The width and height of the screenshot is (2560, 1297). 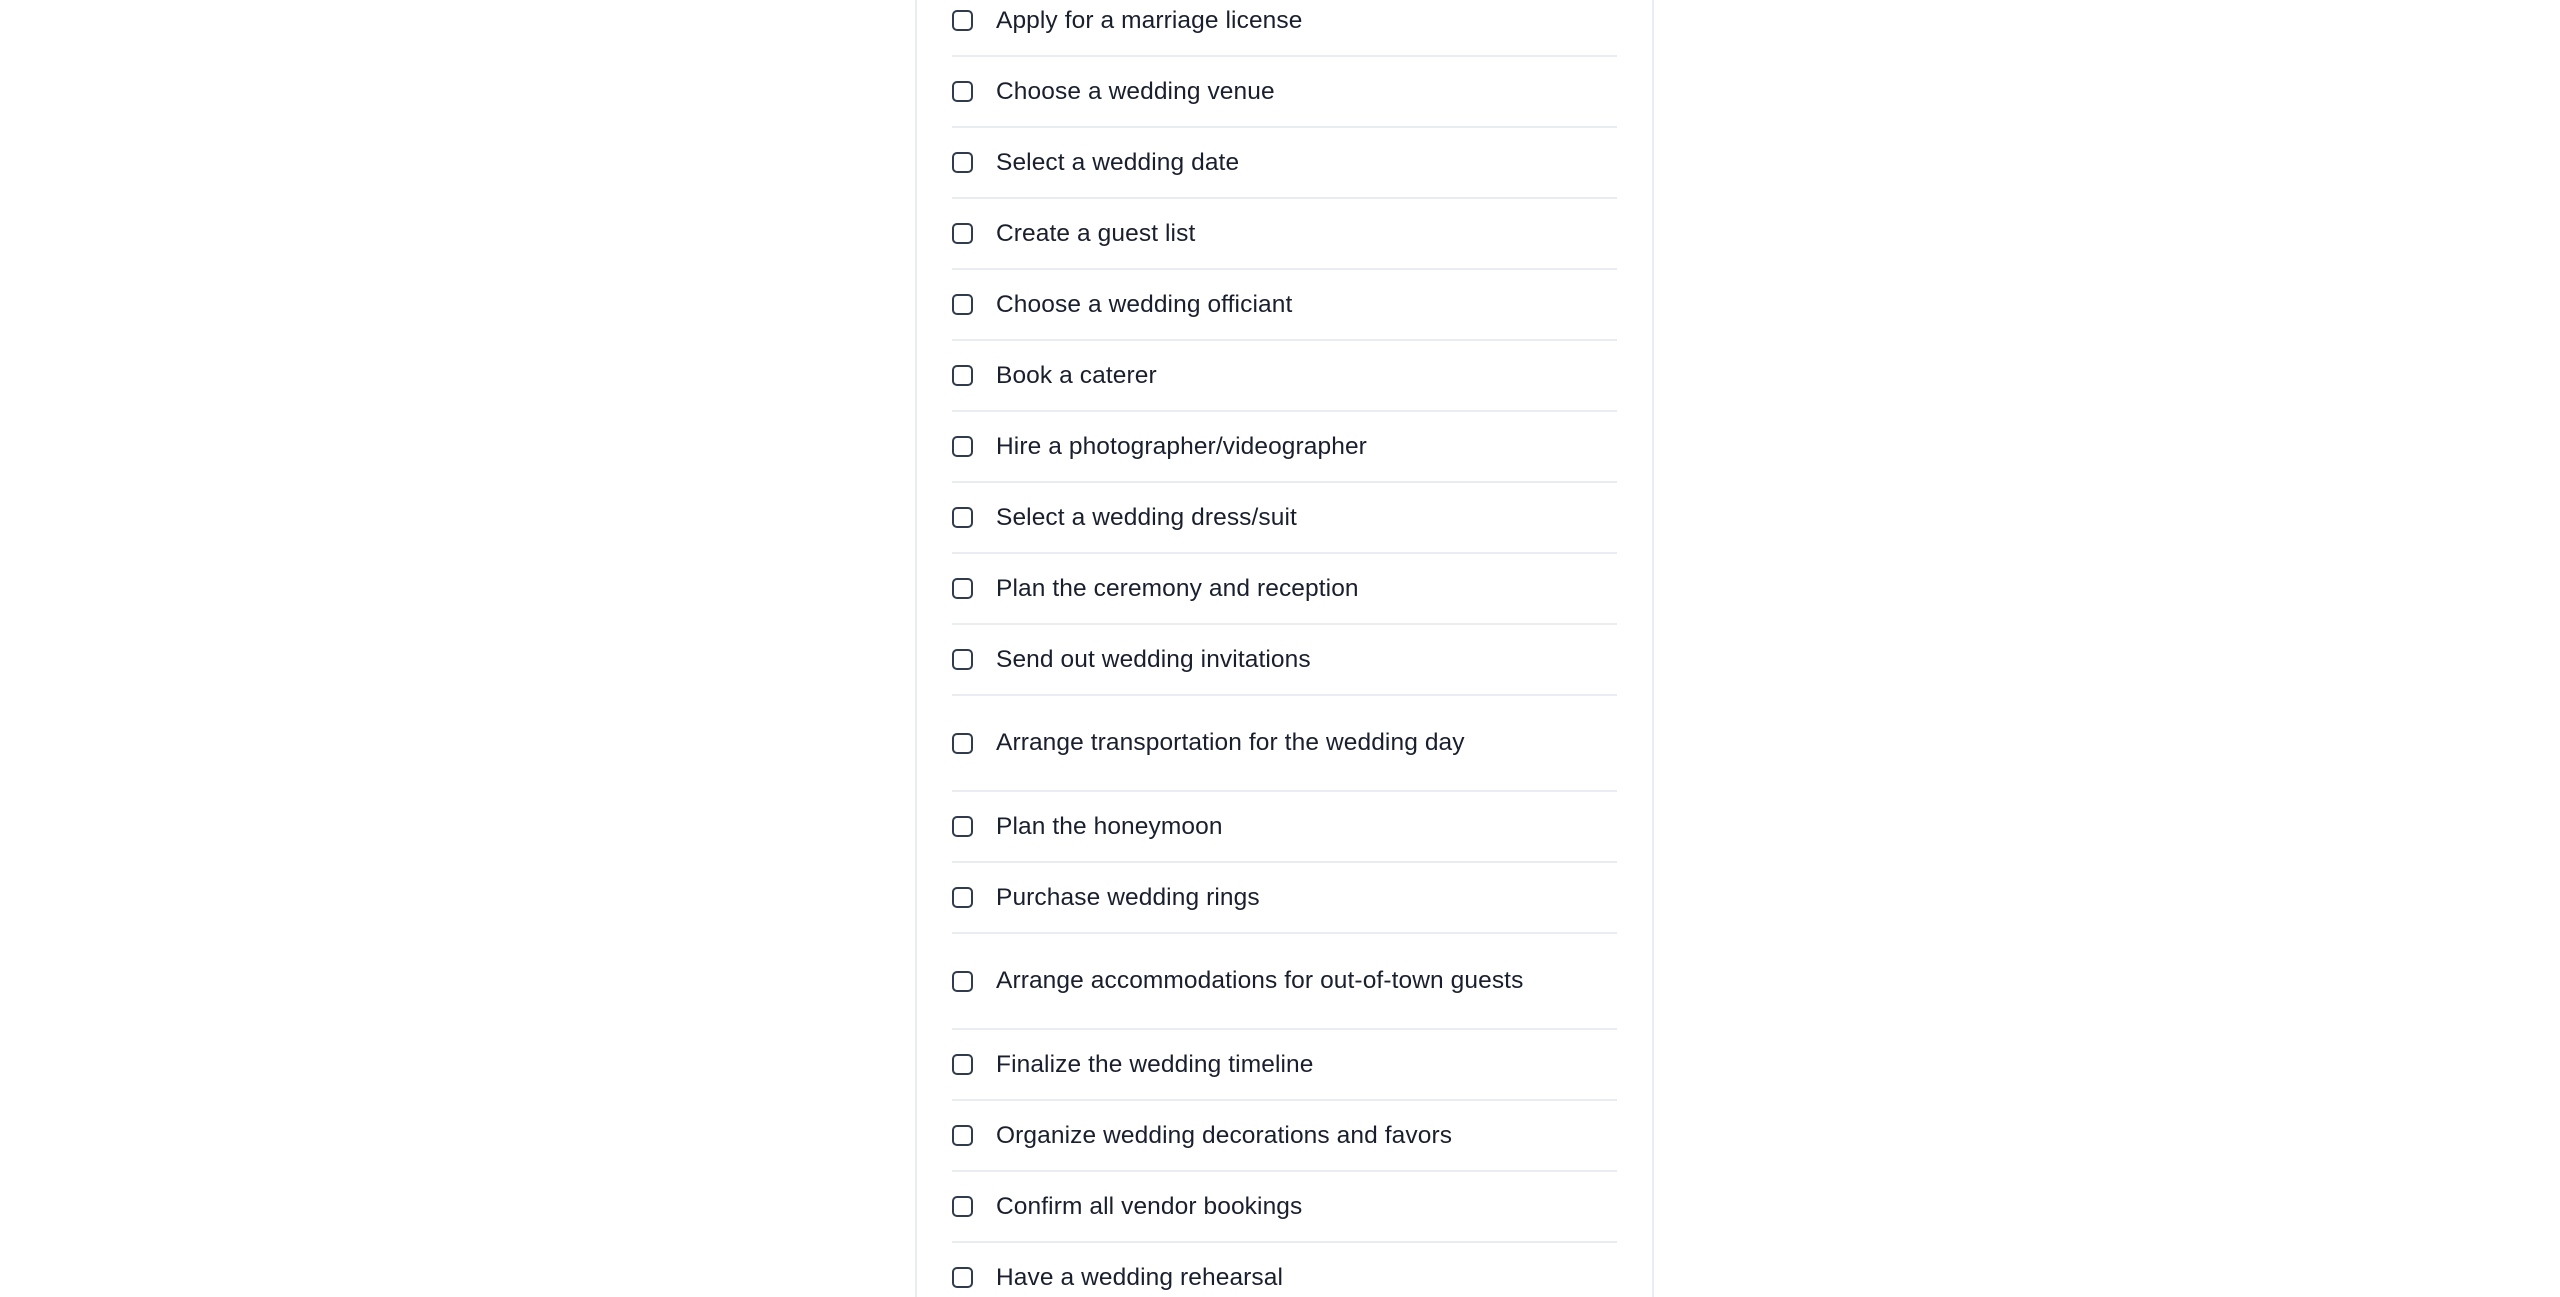 What do you see at coordinates (1144, 304) in the screenshot?
I see `checklist-item-label: Choose a wedding officiant` at bounding box center [1144, 304].